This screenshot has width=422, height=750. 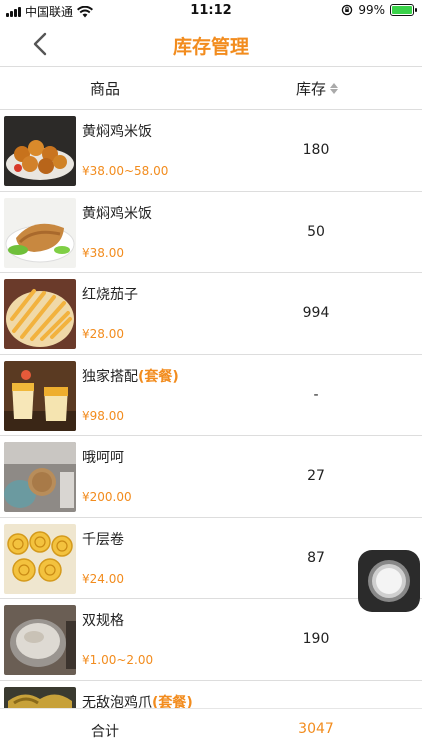 What do you see at coordinates (211, 729) in the screenshot?
I see `total-bar: 合计 3047` at bounding box center [211, 729].